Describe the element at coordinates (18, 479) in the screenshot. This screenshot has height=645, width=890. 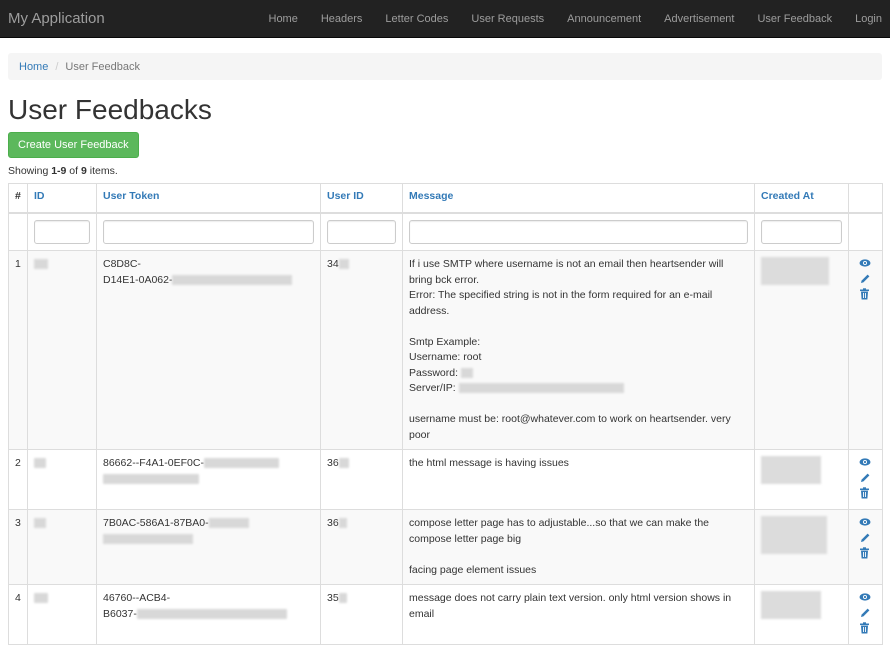
I see `row-num: 2` at that location.